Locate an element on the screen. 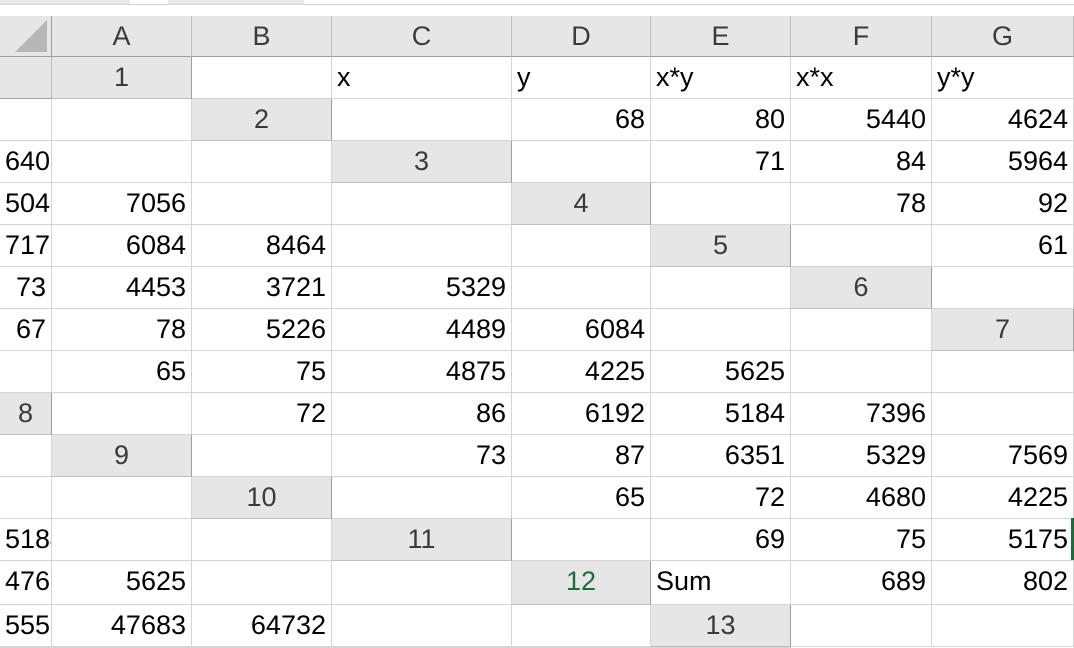 The width and height of the screenshot is (1074, 648). cell-g3 is located at coordinates (262, 204).